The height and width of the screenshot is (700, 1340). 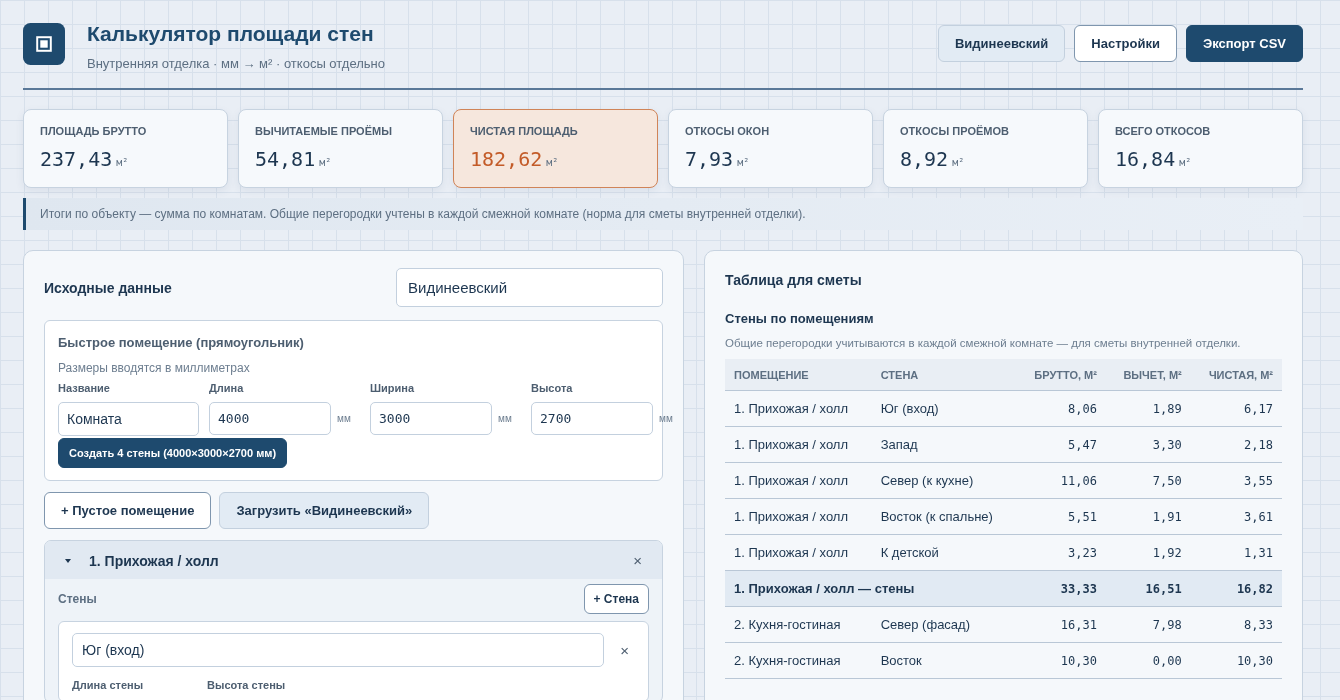 I want to click on table-cell: Юг (вход), so click(x=944, y=408).